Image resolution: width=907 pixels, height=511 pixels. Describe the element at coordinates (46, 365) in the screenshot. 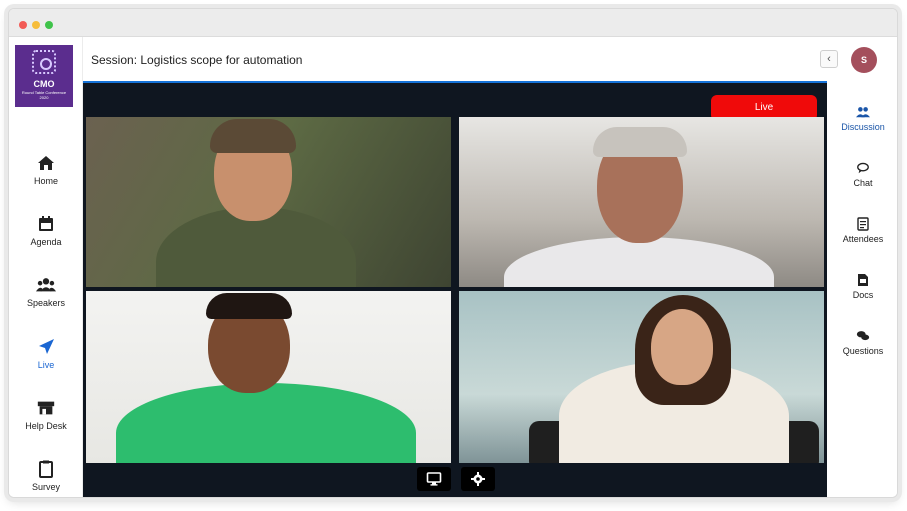

I see `sidebar-item-label: Live` at that location.